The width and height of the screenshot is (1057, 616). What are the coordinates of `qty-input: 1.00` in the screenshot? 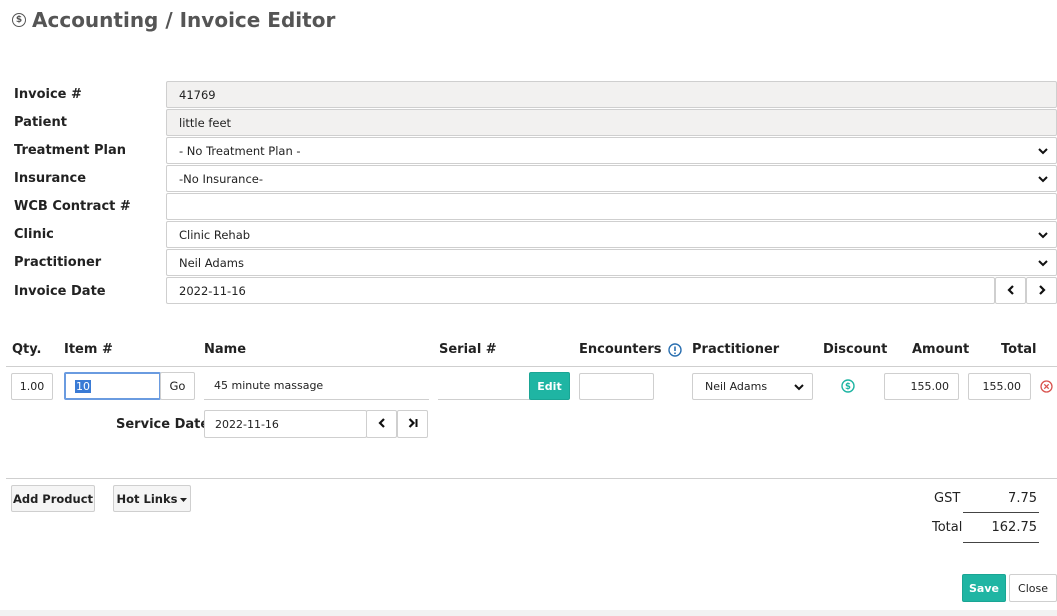 It's located at (32, 386).